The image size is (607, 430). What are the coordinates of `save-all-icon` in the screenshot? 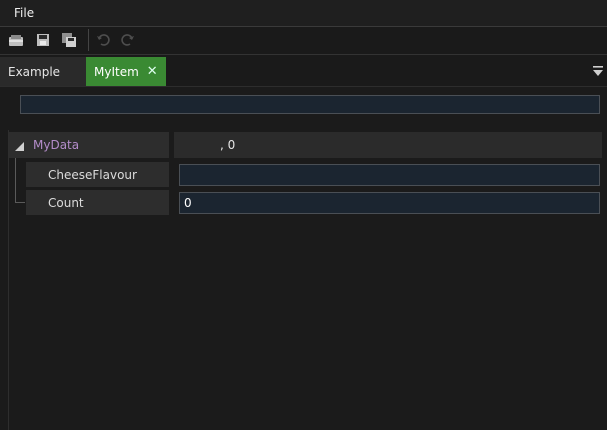 It's located at (69, 40).